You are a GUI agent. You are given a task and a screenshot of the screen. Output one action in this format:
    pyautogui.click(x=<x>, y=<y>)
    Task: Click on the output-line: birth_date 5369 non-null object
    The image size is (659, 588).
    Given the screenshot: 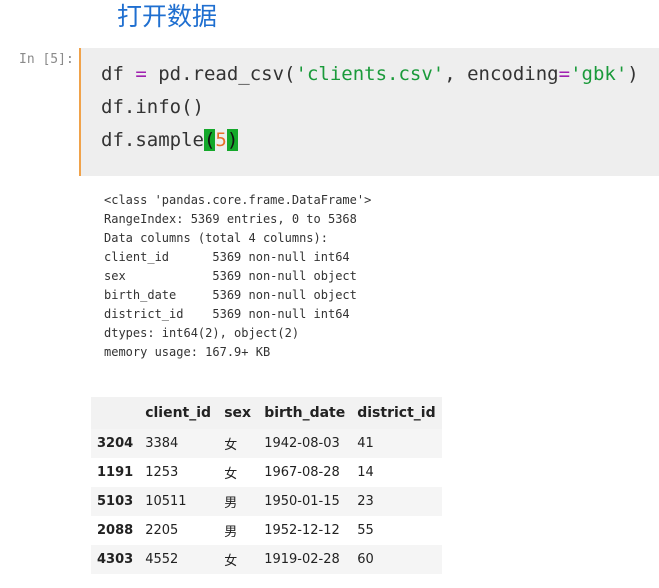 What is the action you would take?
    pyautogui.click(x=230, y=295)
    